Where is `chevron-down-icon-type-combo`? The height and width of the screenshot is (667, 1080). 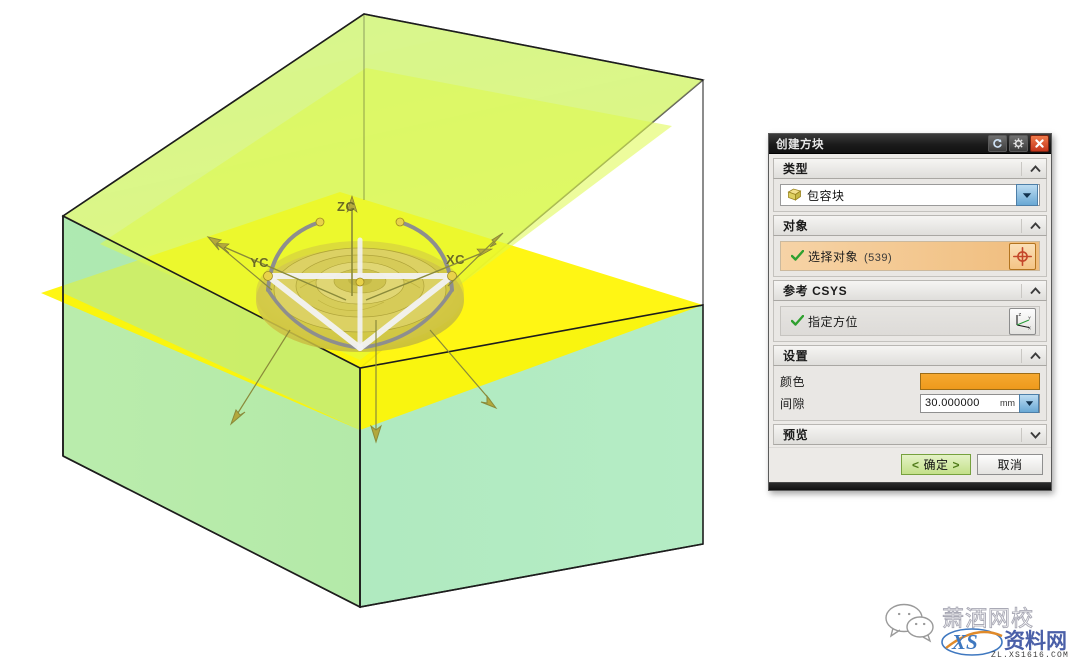 chevron-down-icon-type-combo is located at coordinates (1027, 195).